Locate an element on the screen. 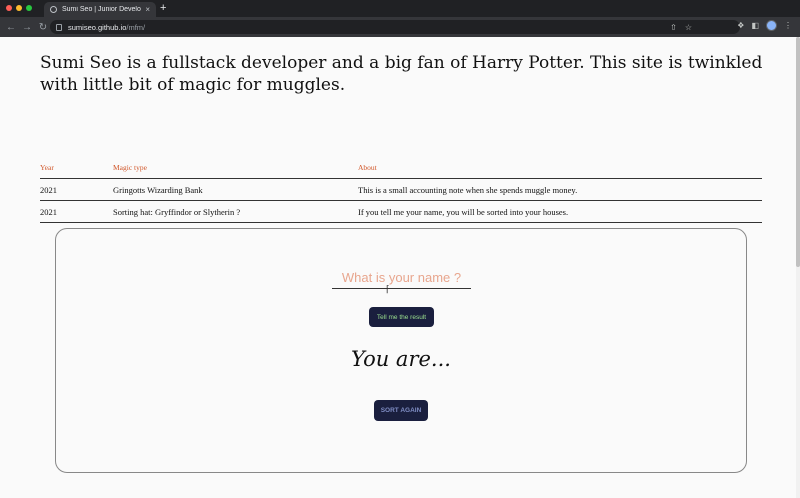  tell-result-button: Tell me the result is located at coordinates (401, 317).